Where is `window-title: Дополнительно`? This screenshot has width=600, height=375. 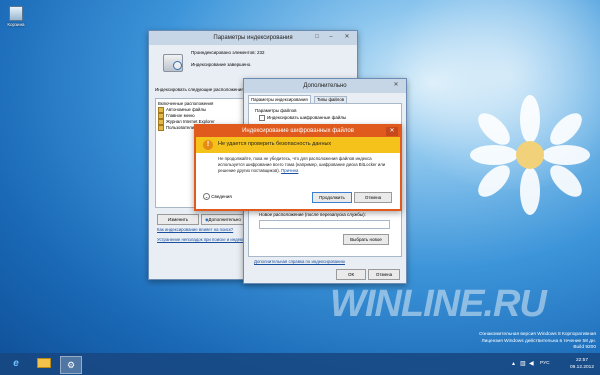 window-title: Дополнительно is located at coordinates (325, 86).